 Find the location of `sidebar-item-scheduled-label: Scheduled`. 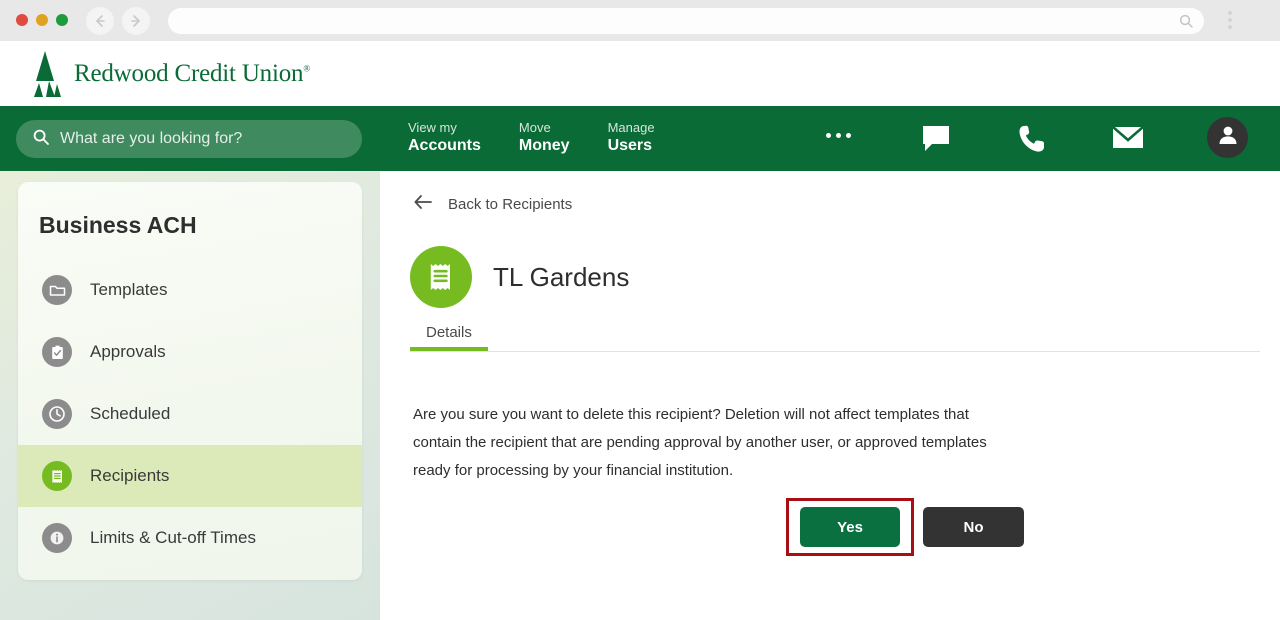

sidebar-item-scheduled-label: Scheduled is located at coordinates (130, 413).